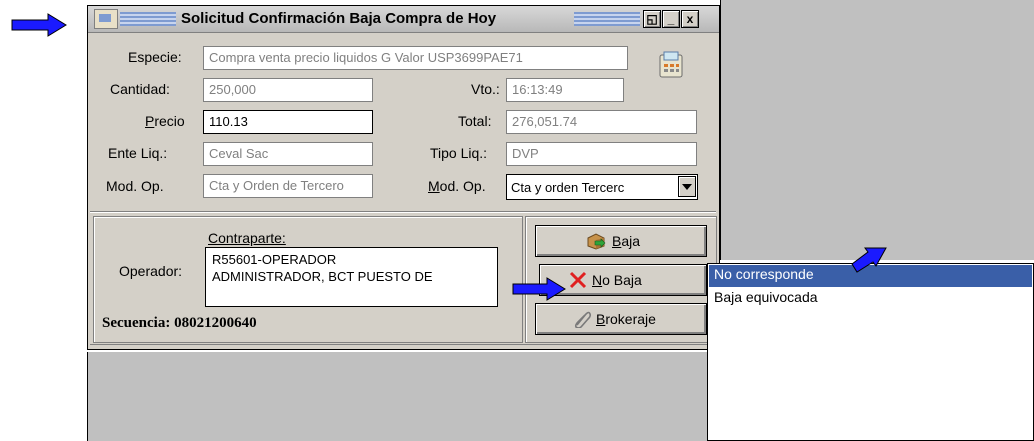 The image size is (1034, 441). I want to click on vto-field: 16:13:49, so click(565, 90).